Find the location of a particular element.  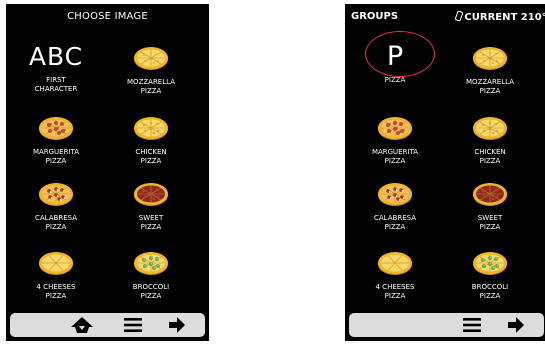

screen-title: GROUPS is located at coordinates (375, 16).